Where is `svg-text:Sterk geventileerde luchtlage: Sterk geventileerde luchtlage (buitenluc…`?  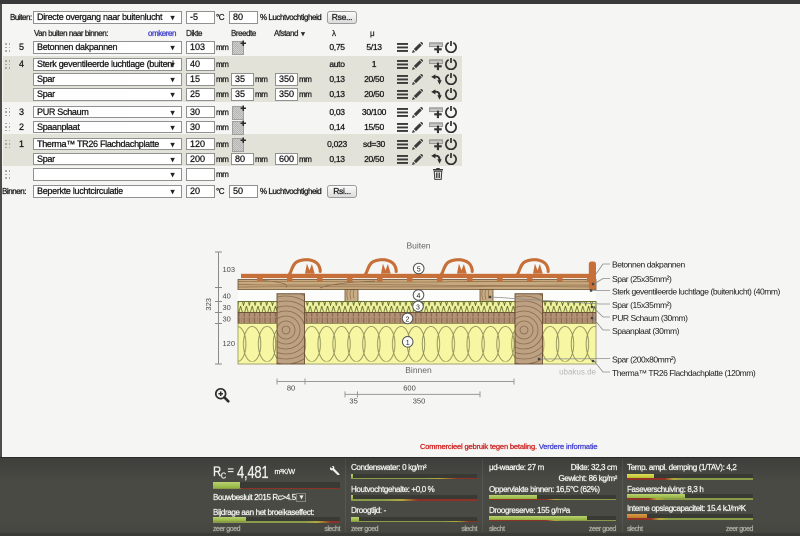 svg-text:Sterk geventileerde luchtlage: Sterk geventileerde luchtlage (buitenluc… is located at coordinates (696, 291).